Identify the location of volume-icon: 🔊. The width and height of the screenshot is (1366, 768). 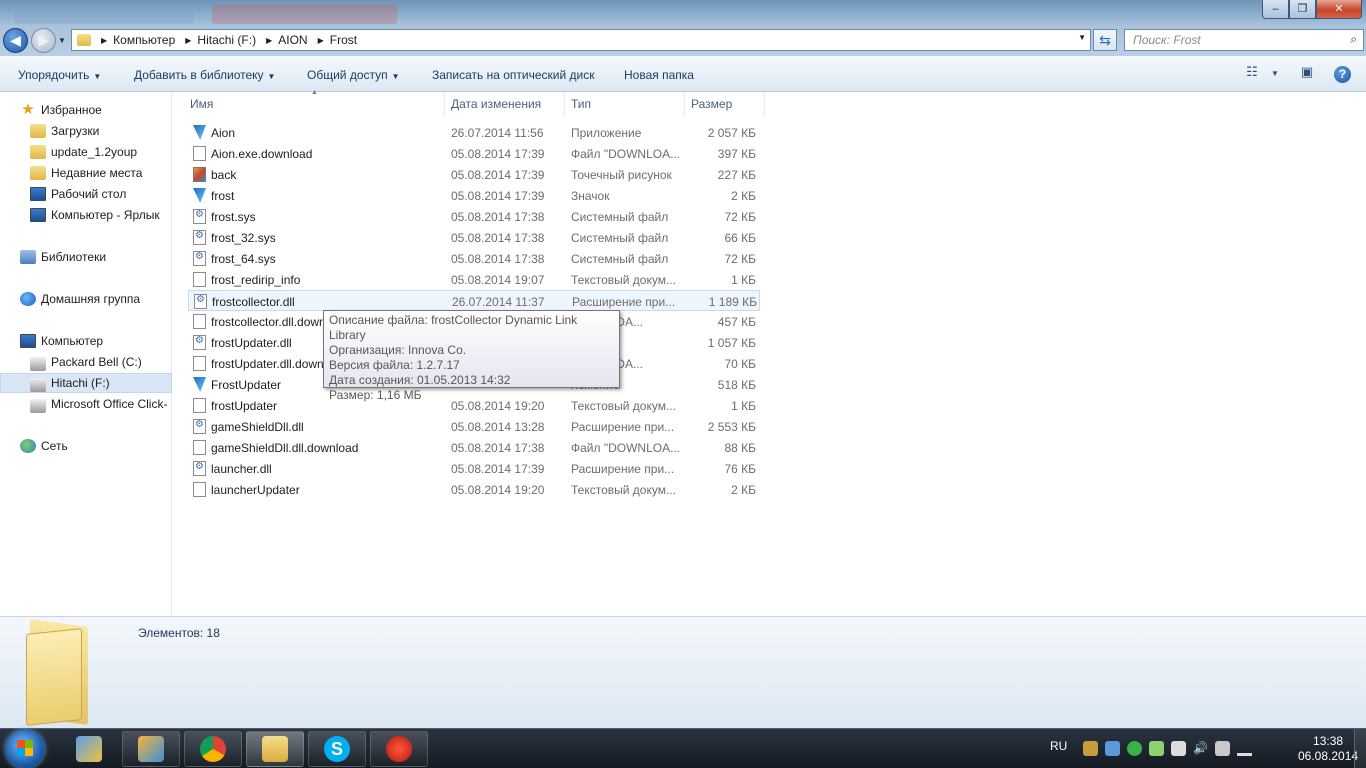
(1200, 748).